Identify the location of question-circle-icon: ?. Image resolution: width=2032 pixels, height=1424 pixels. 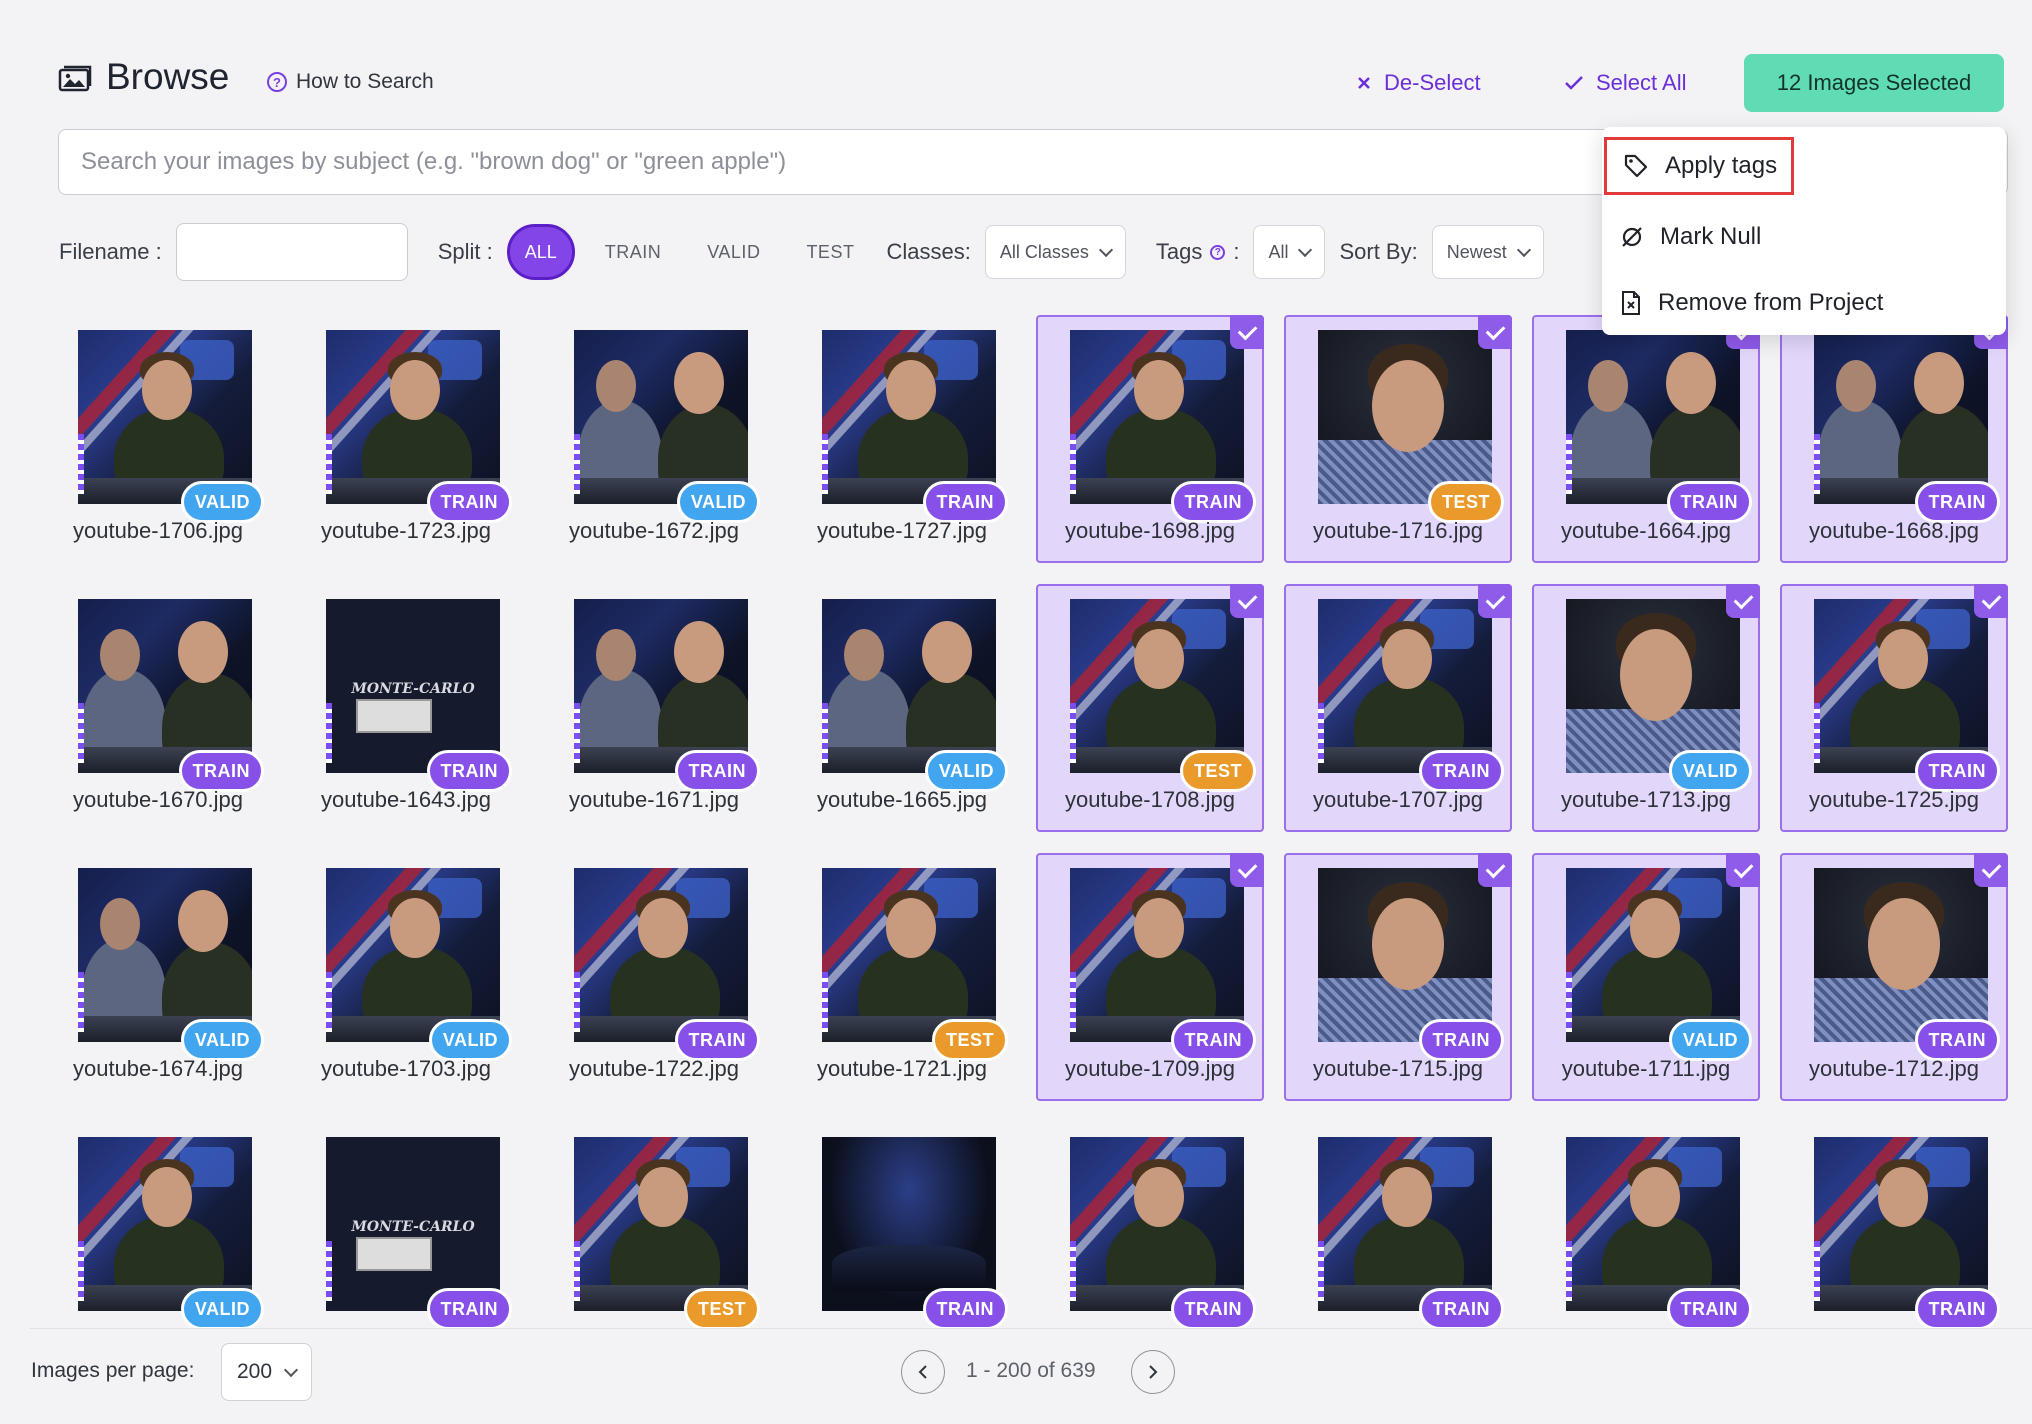
(1218, 252).